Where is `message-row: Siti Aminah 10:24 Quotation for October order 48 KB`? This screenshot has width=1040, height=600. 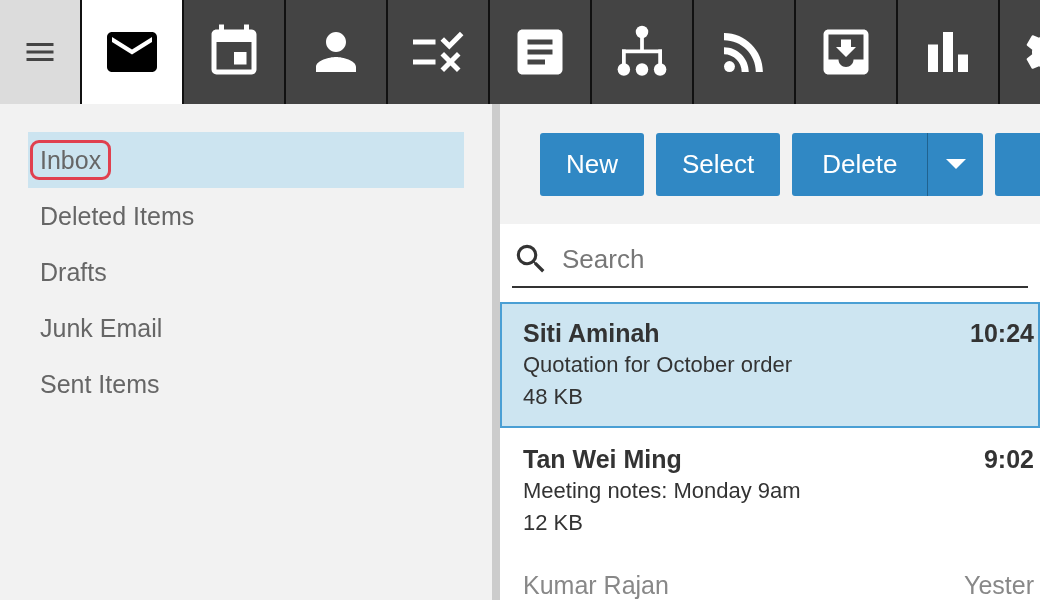
message-row: Siti Aminah 10:24 Quotation for October order 48 KB is located at coordinates (770, 365).